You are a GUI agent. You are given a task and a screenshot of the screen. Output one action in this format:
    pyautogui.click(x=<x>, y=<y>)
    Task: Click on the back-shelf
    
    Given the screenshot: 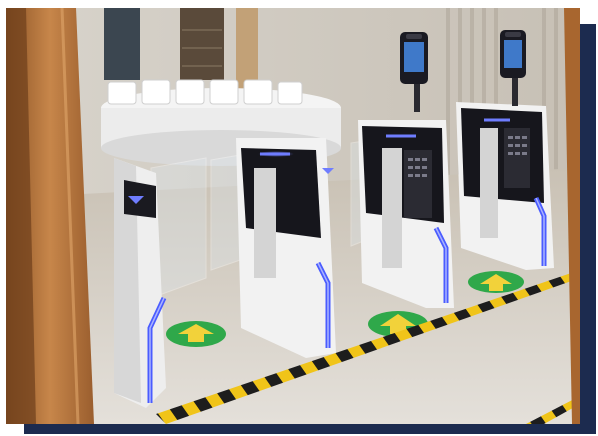 What is the action you would take?
    pyautogui.click(x=202, y=44)
    